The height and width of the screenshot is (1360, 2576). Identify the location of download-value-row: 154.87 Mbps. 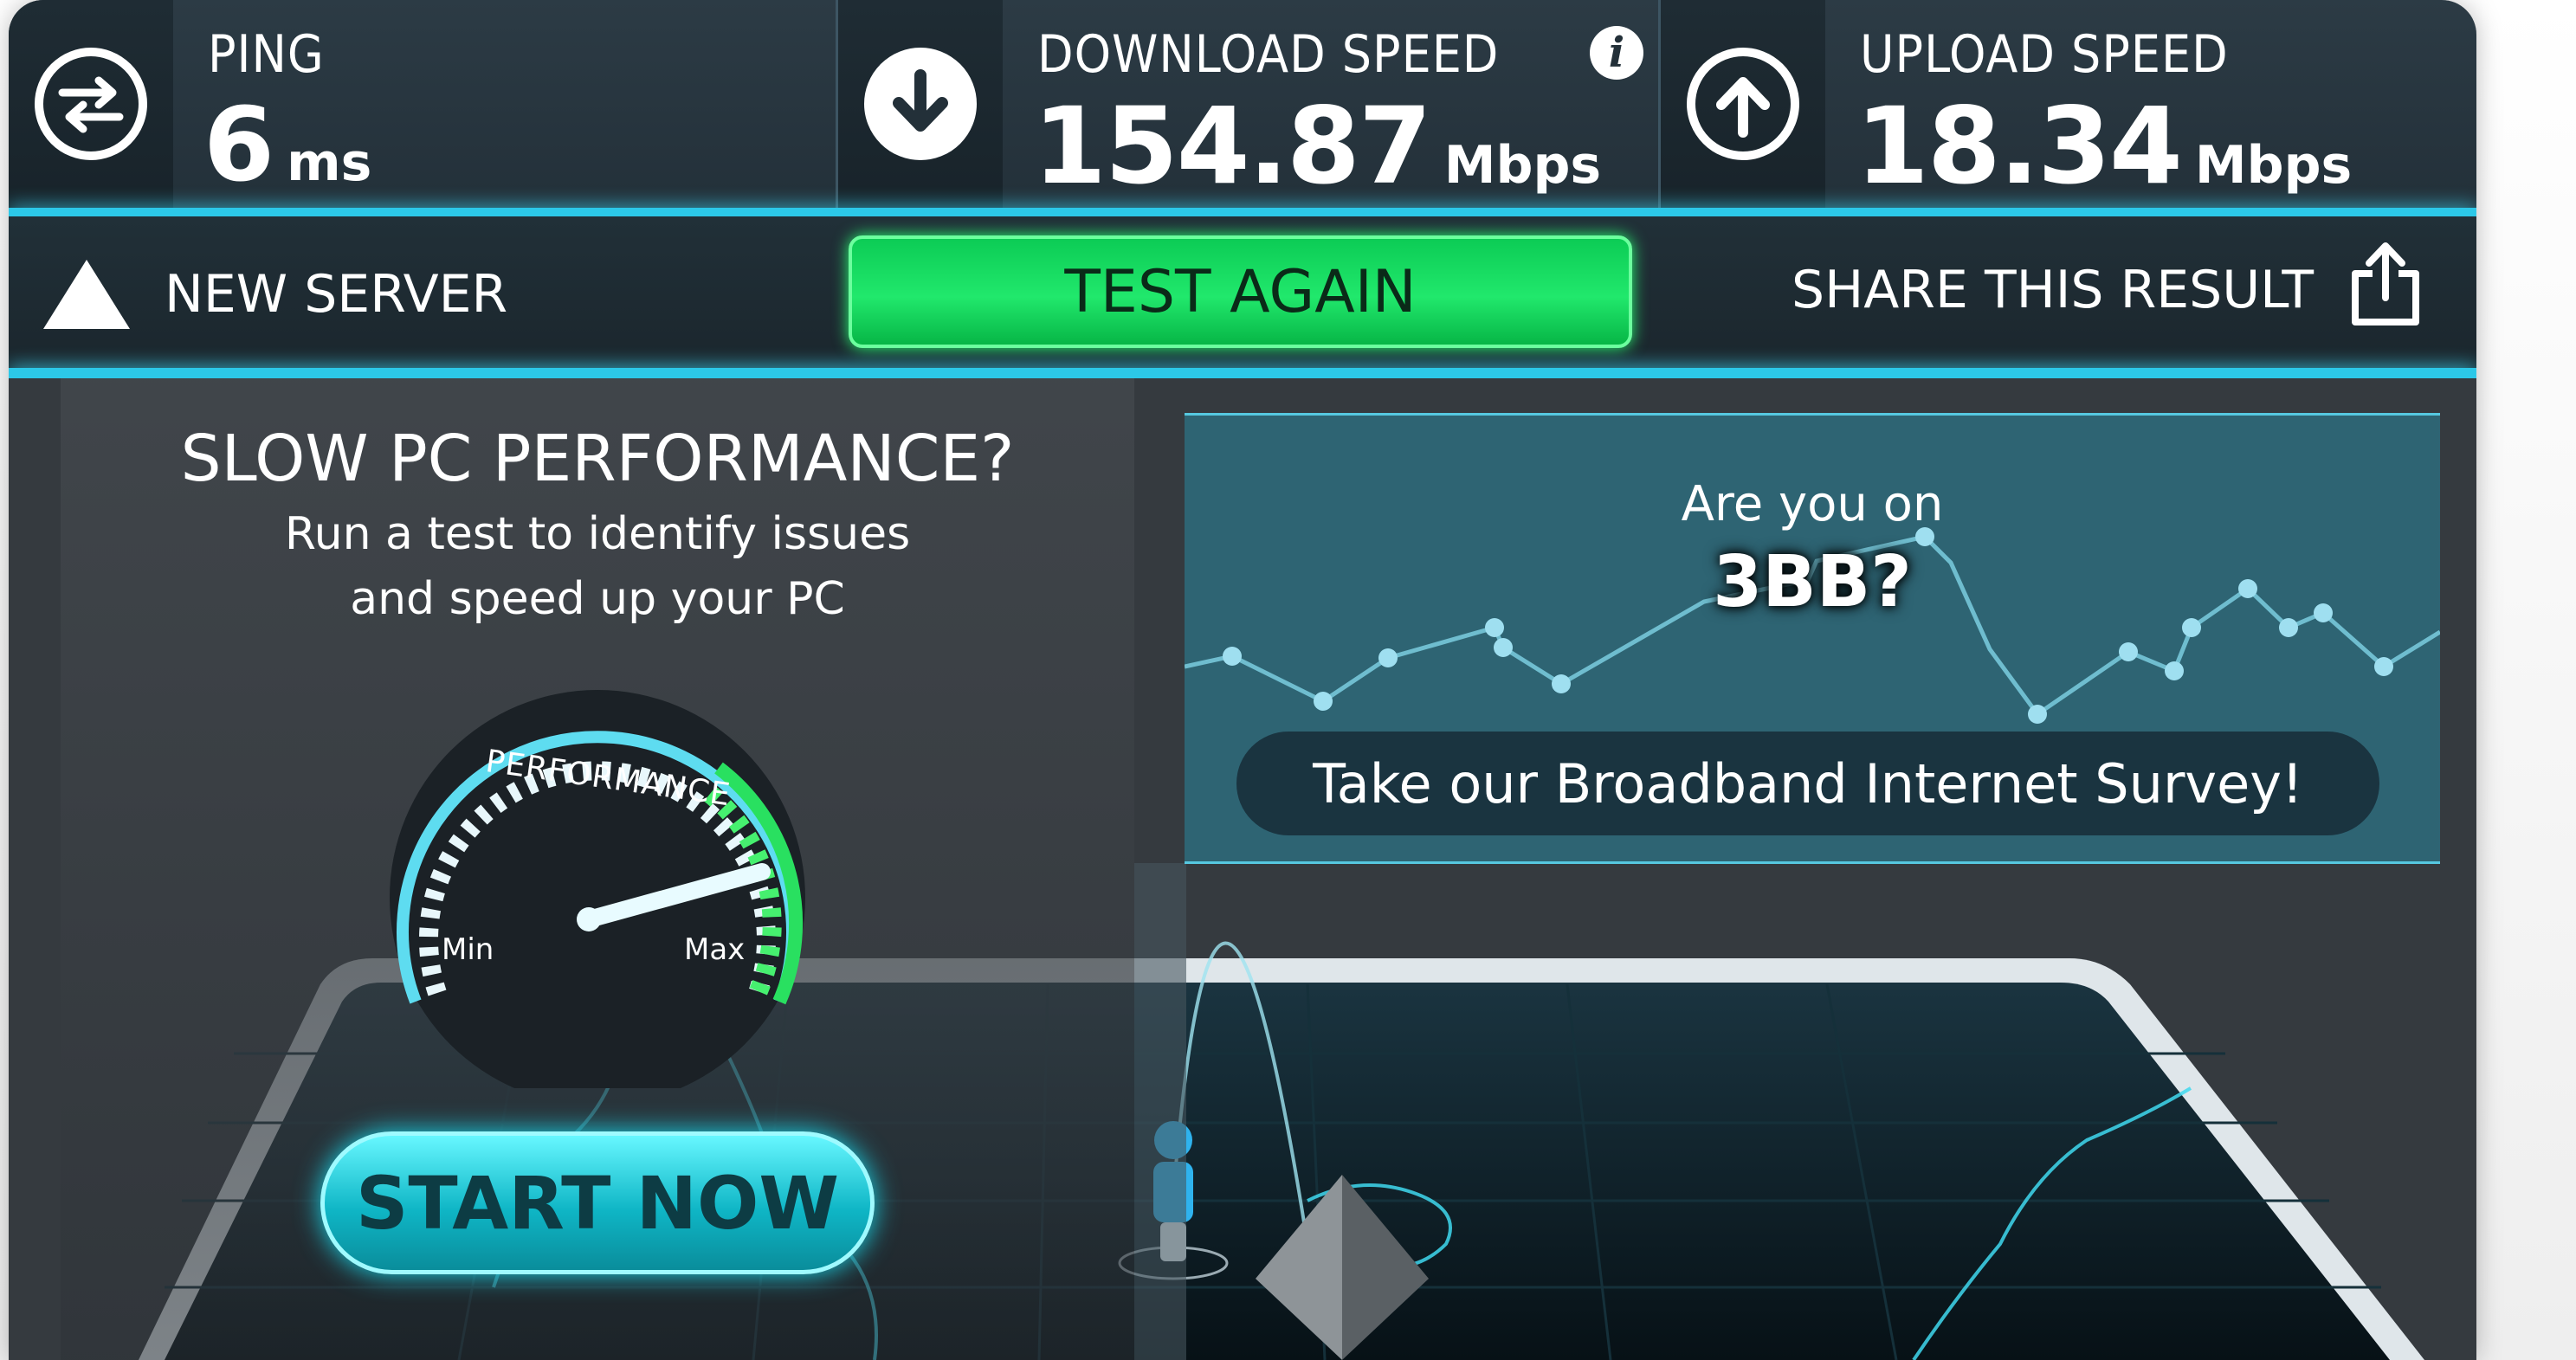
(1317, 146).